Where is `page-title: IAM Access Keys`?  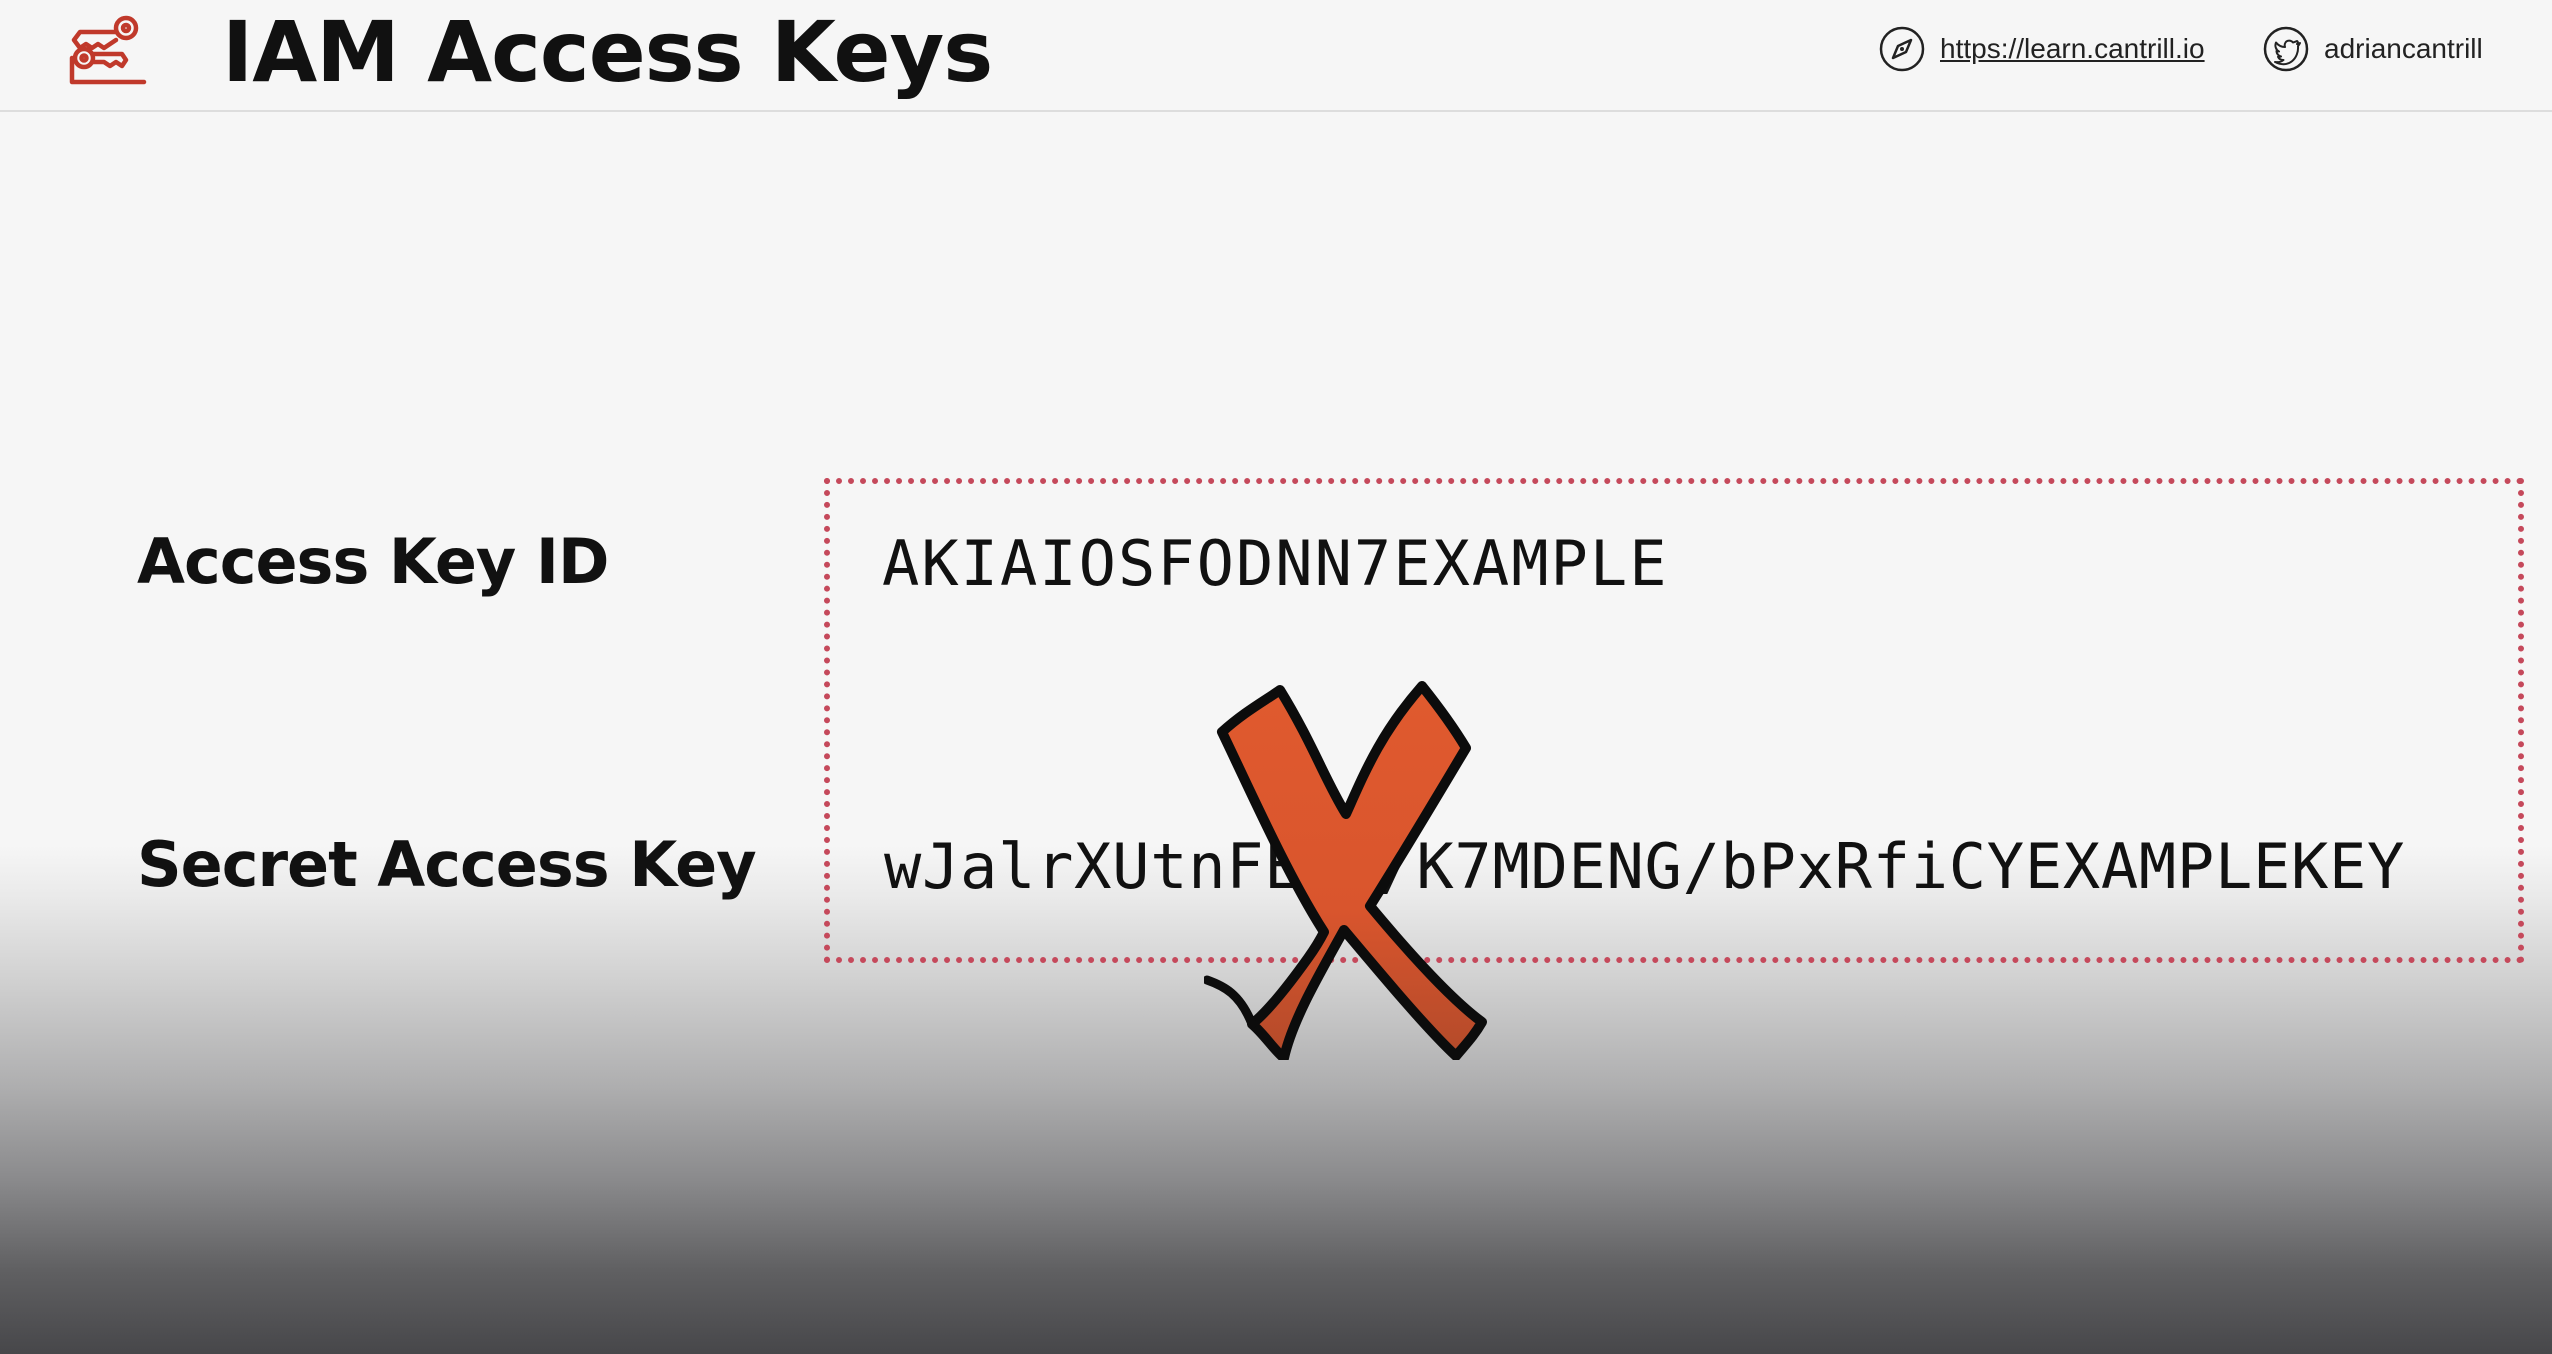
page-title: IAM Access Keys is located at coordinates (607, 52).